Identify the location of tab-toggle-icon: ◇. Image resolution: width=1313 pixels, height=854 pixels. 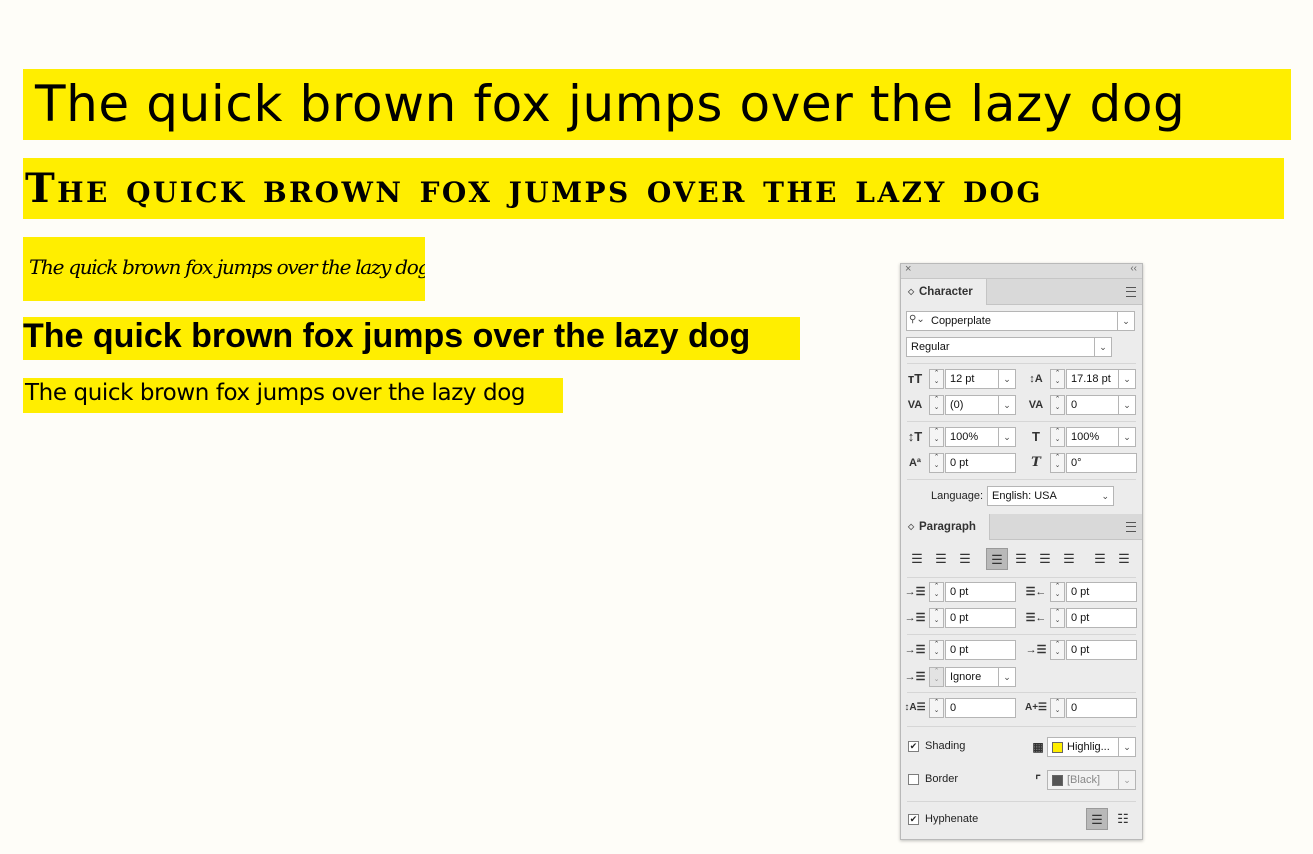
(911, 526).